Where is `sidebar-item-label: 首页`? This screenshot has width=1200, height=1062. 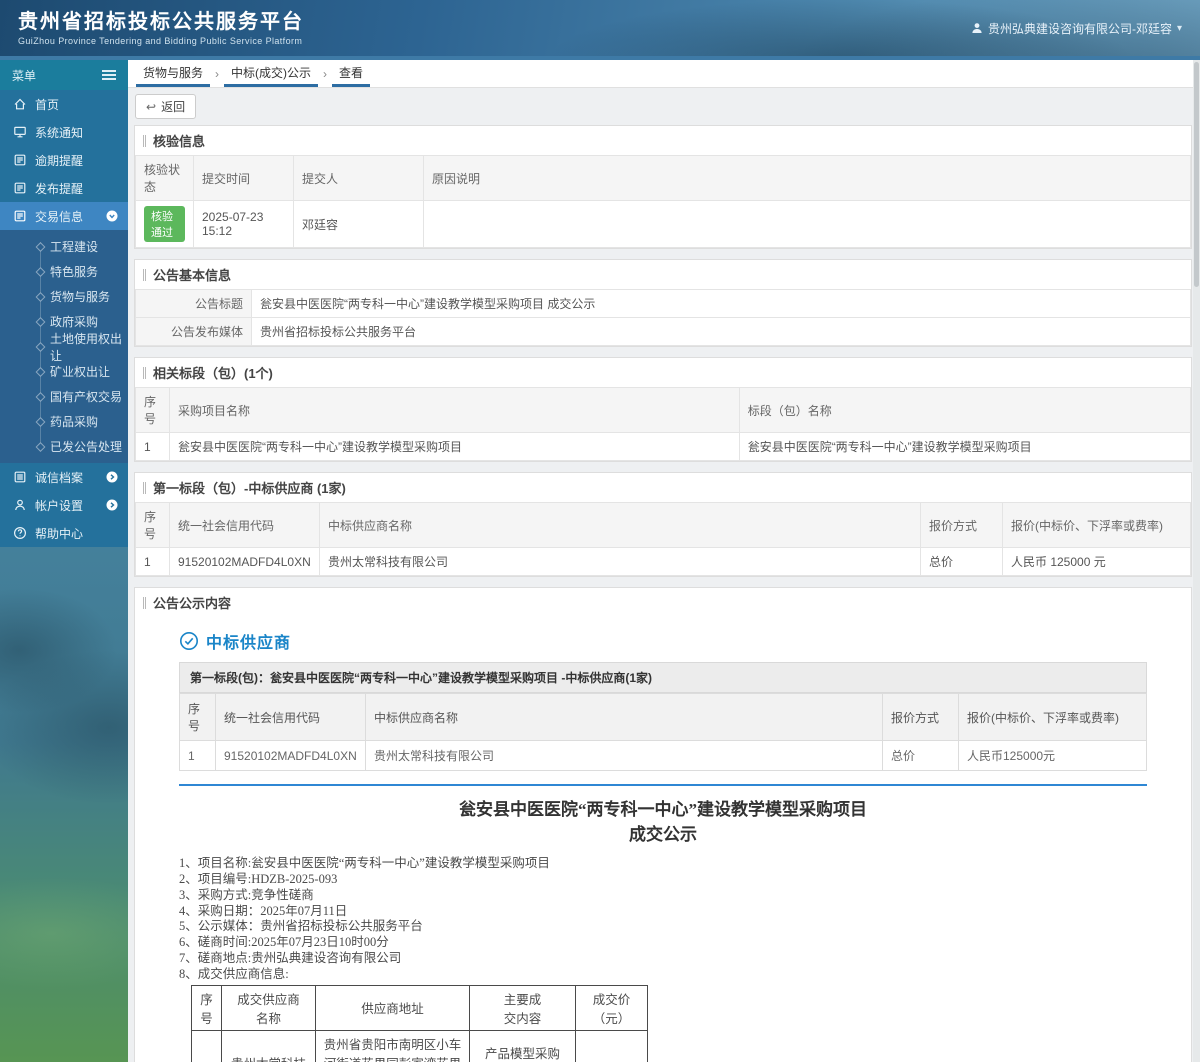
sidebar-item-label: 首页 is located at coordinates (47, 104).